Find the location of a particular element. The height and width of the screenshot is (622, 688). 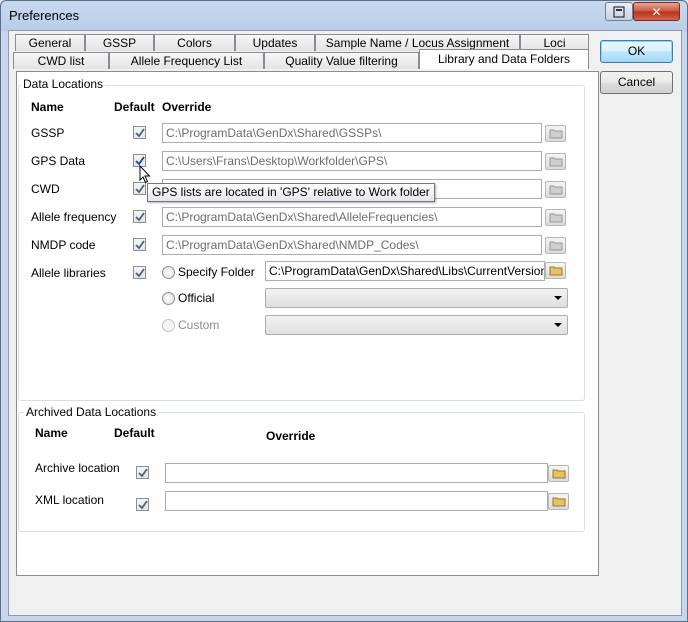

tab-label: General is located at coordinates (50, 43).